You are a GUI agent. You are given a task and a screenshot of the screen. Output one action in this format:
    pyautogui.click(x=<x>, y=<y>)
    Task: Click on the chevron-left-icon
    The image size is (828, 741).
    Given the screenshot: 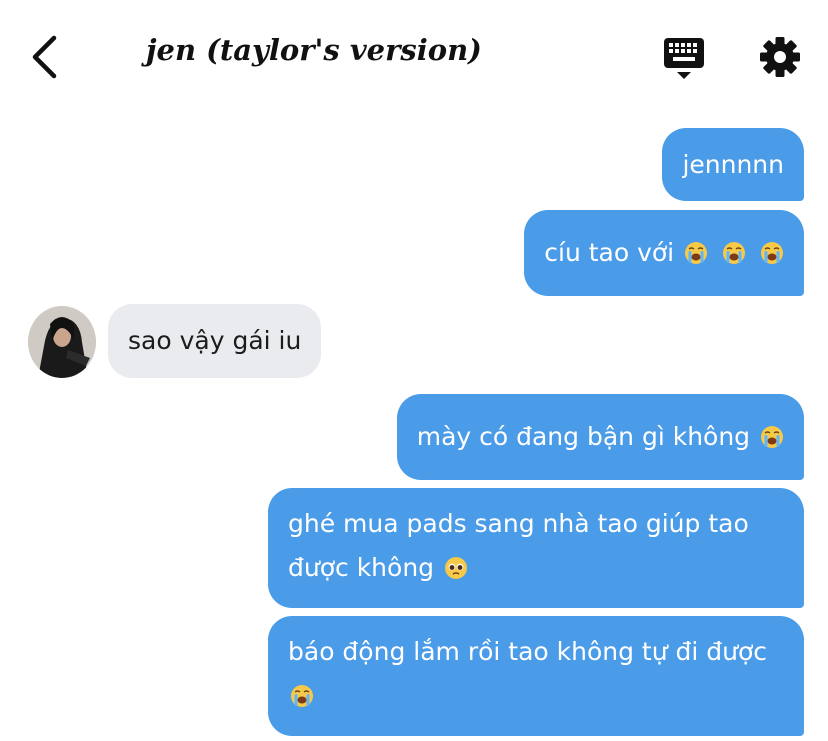 What is the action you would take?
    pyautogui.click(x=44, y=57)
    